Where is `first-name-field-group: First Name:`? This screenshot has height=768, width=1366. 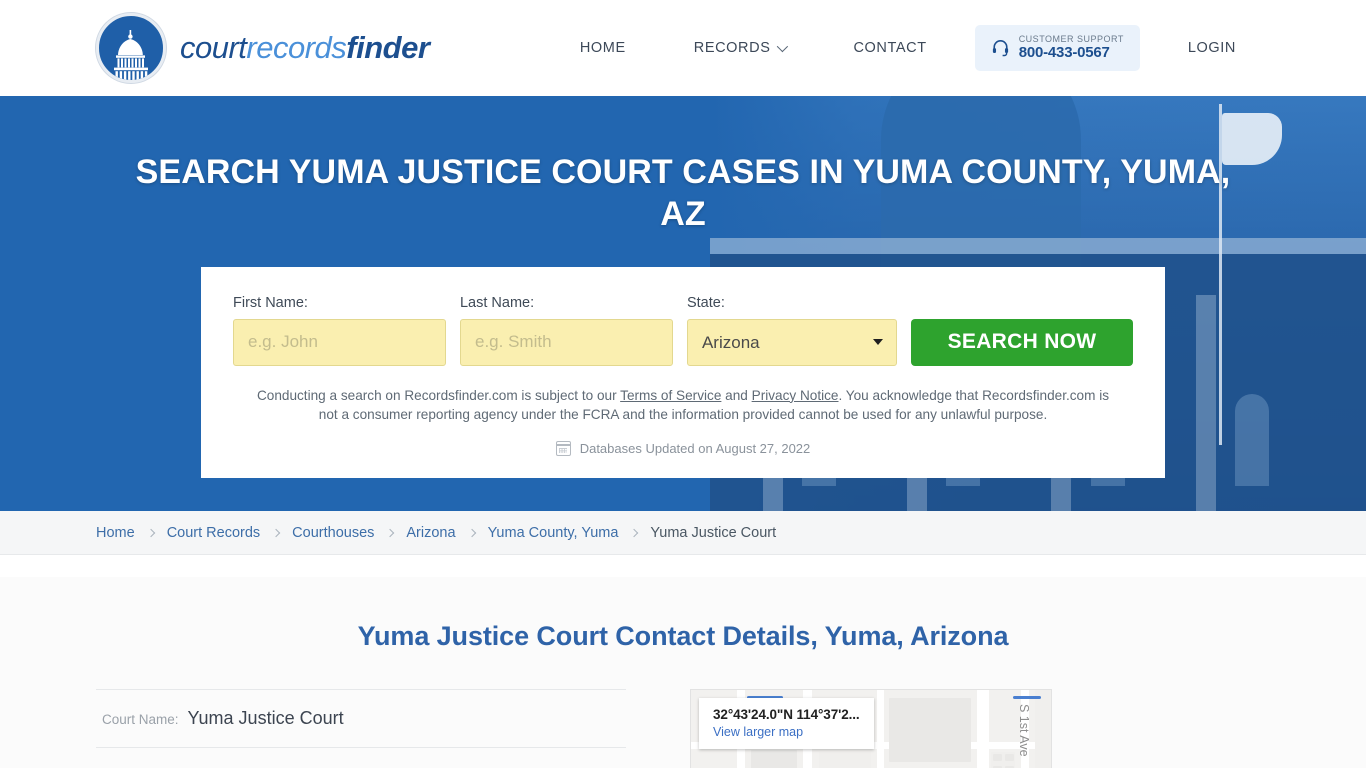
first-name-field-group: First Name: is located at coordinates (339, 330).